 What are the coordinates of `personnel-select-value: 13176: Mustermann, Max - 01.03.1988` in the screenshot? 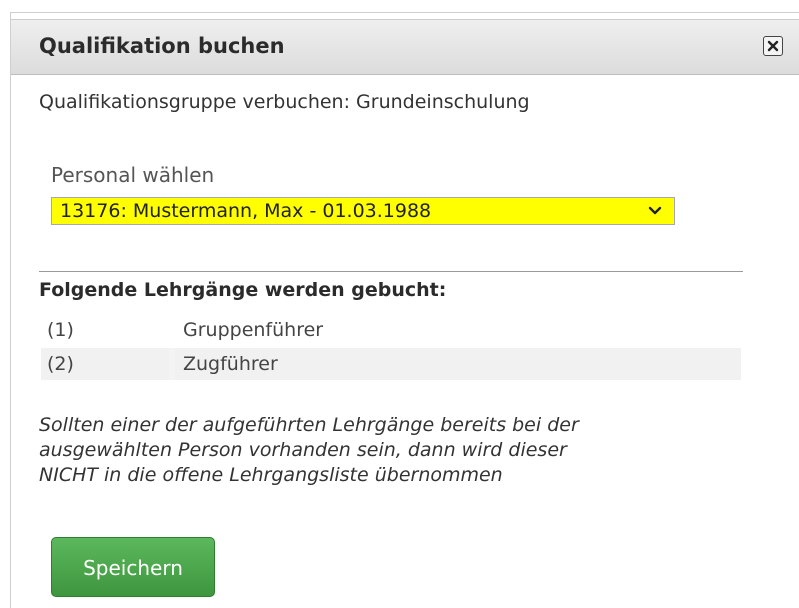 It's located at (246, 211).